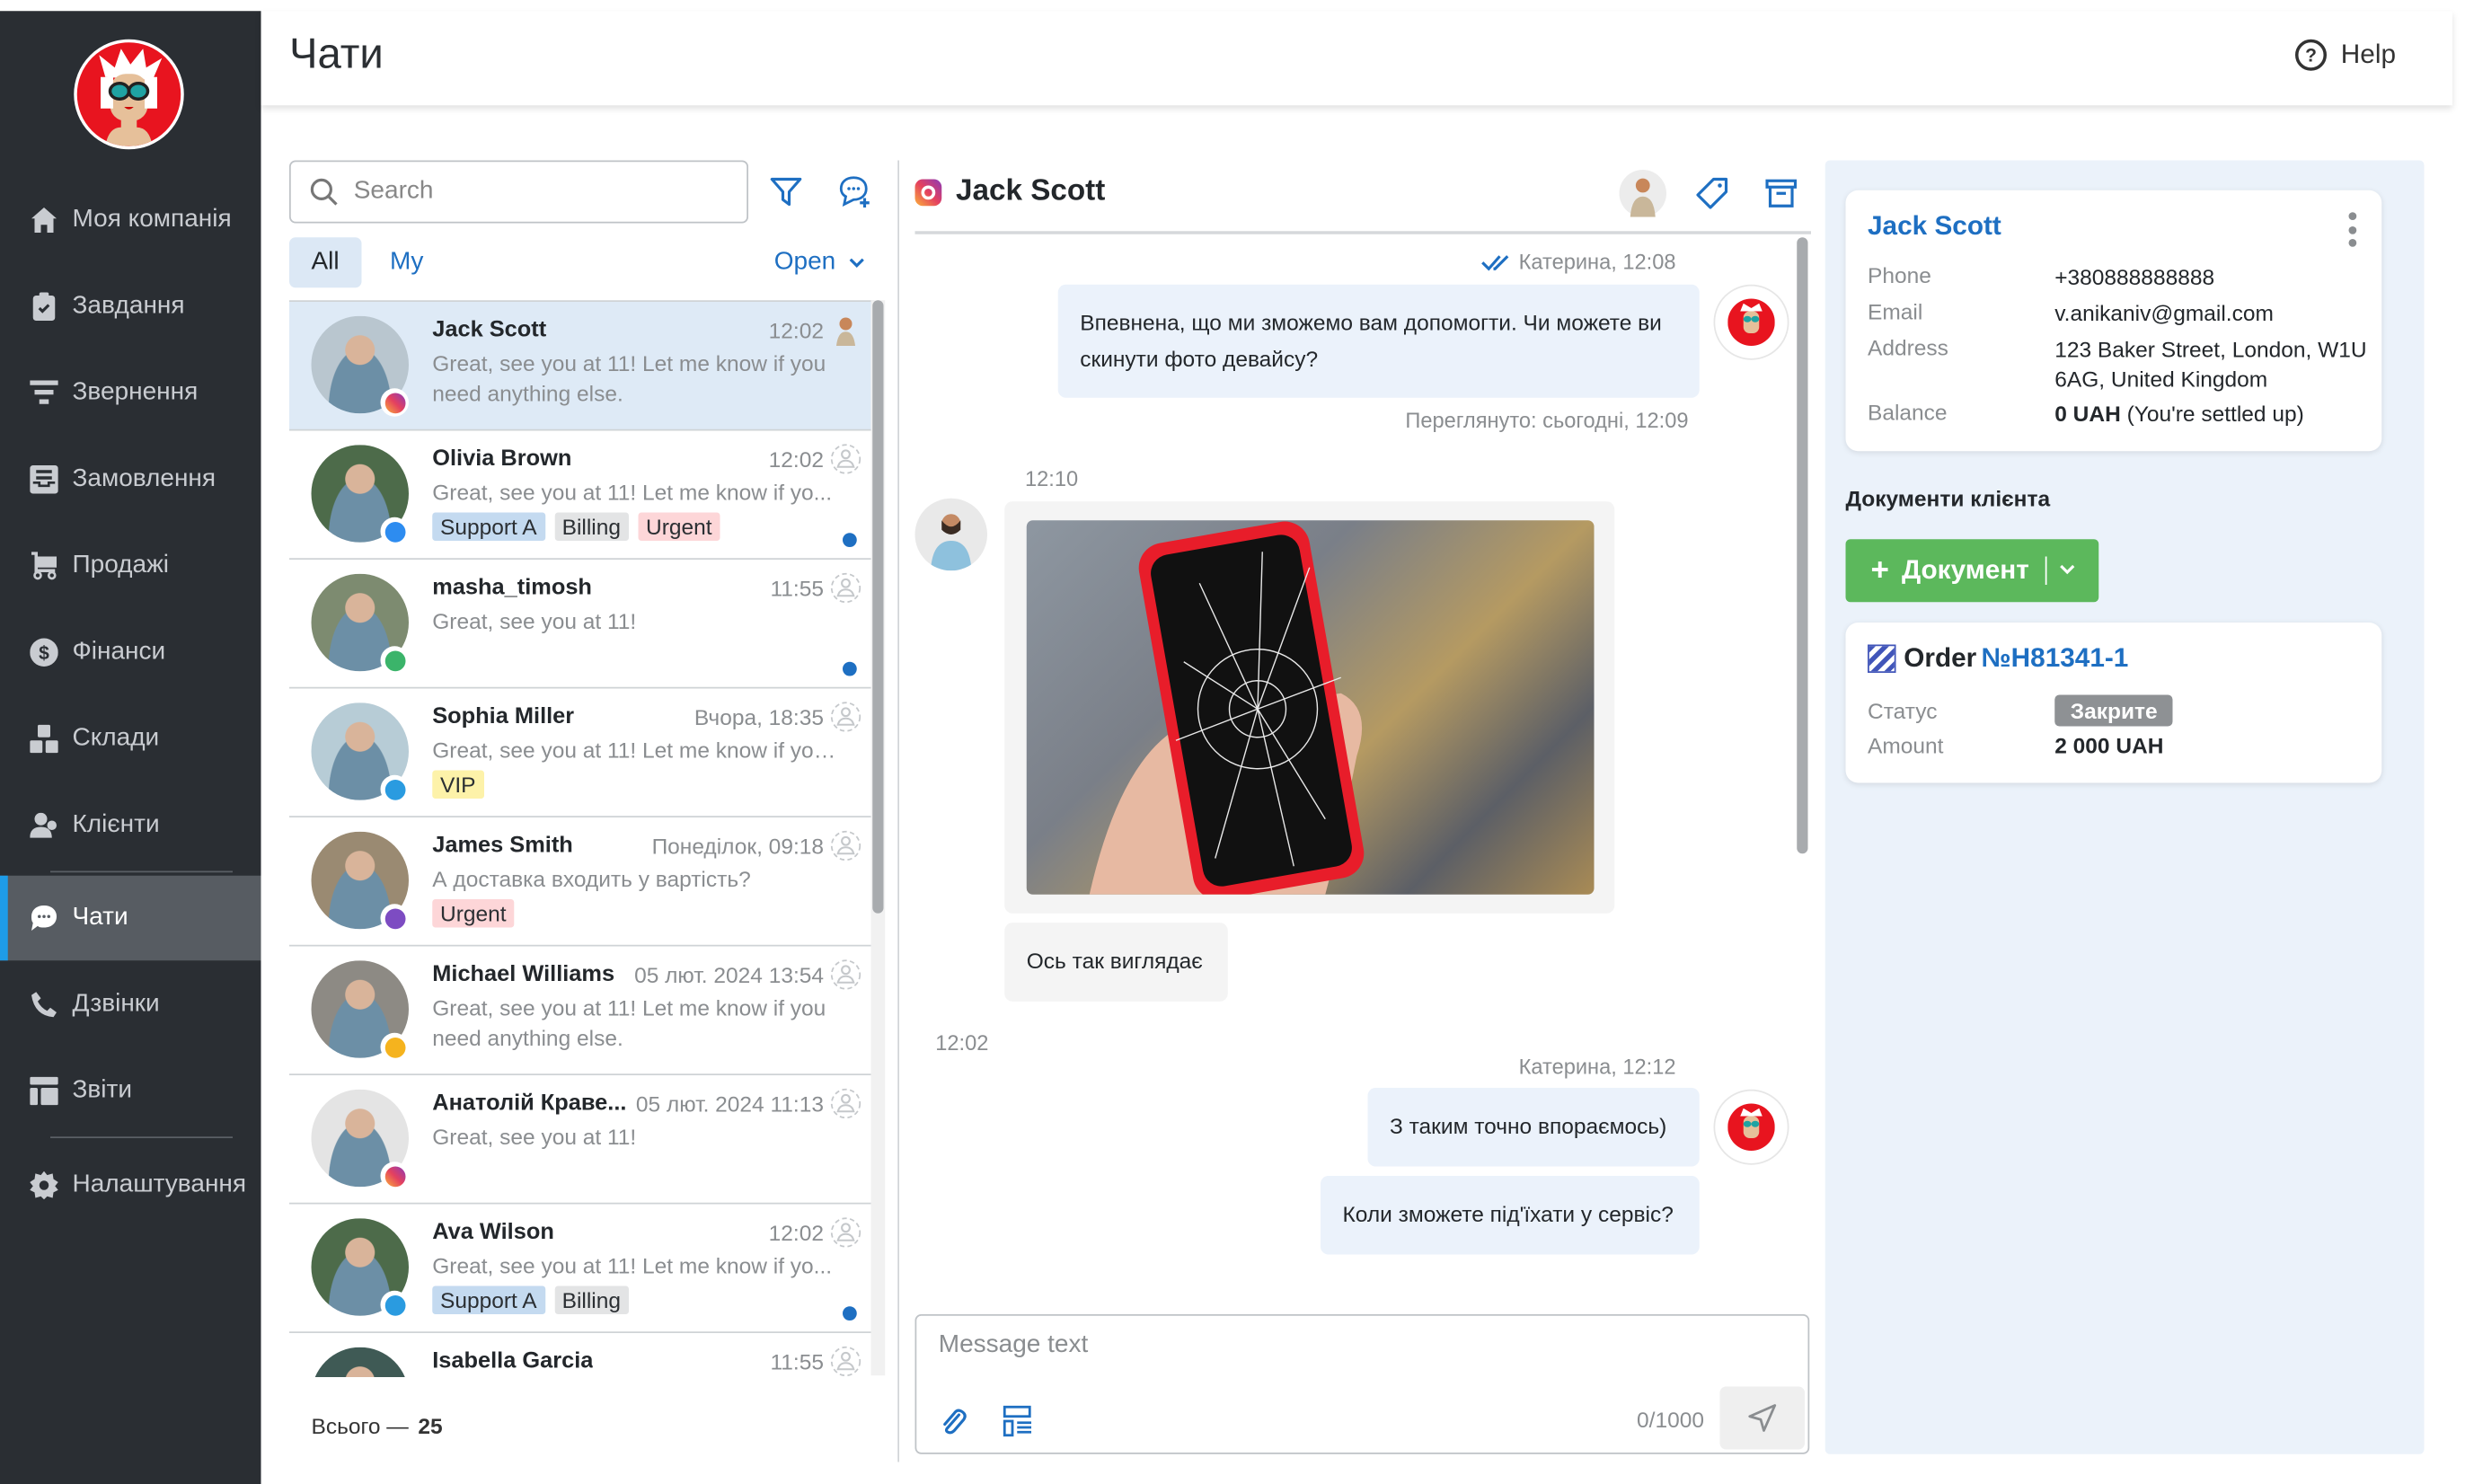 The height and width of the screenshot is (1484, 2465). Describe the element at coordinates (580, 1355) in the screenshot. I see `chat-list-item: Isabella Garcia 11:55` at that location.